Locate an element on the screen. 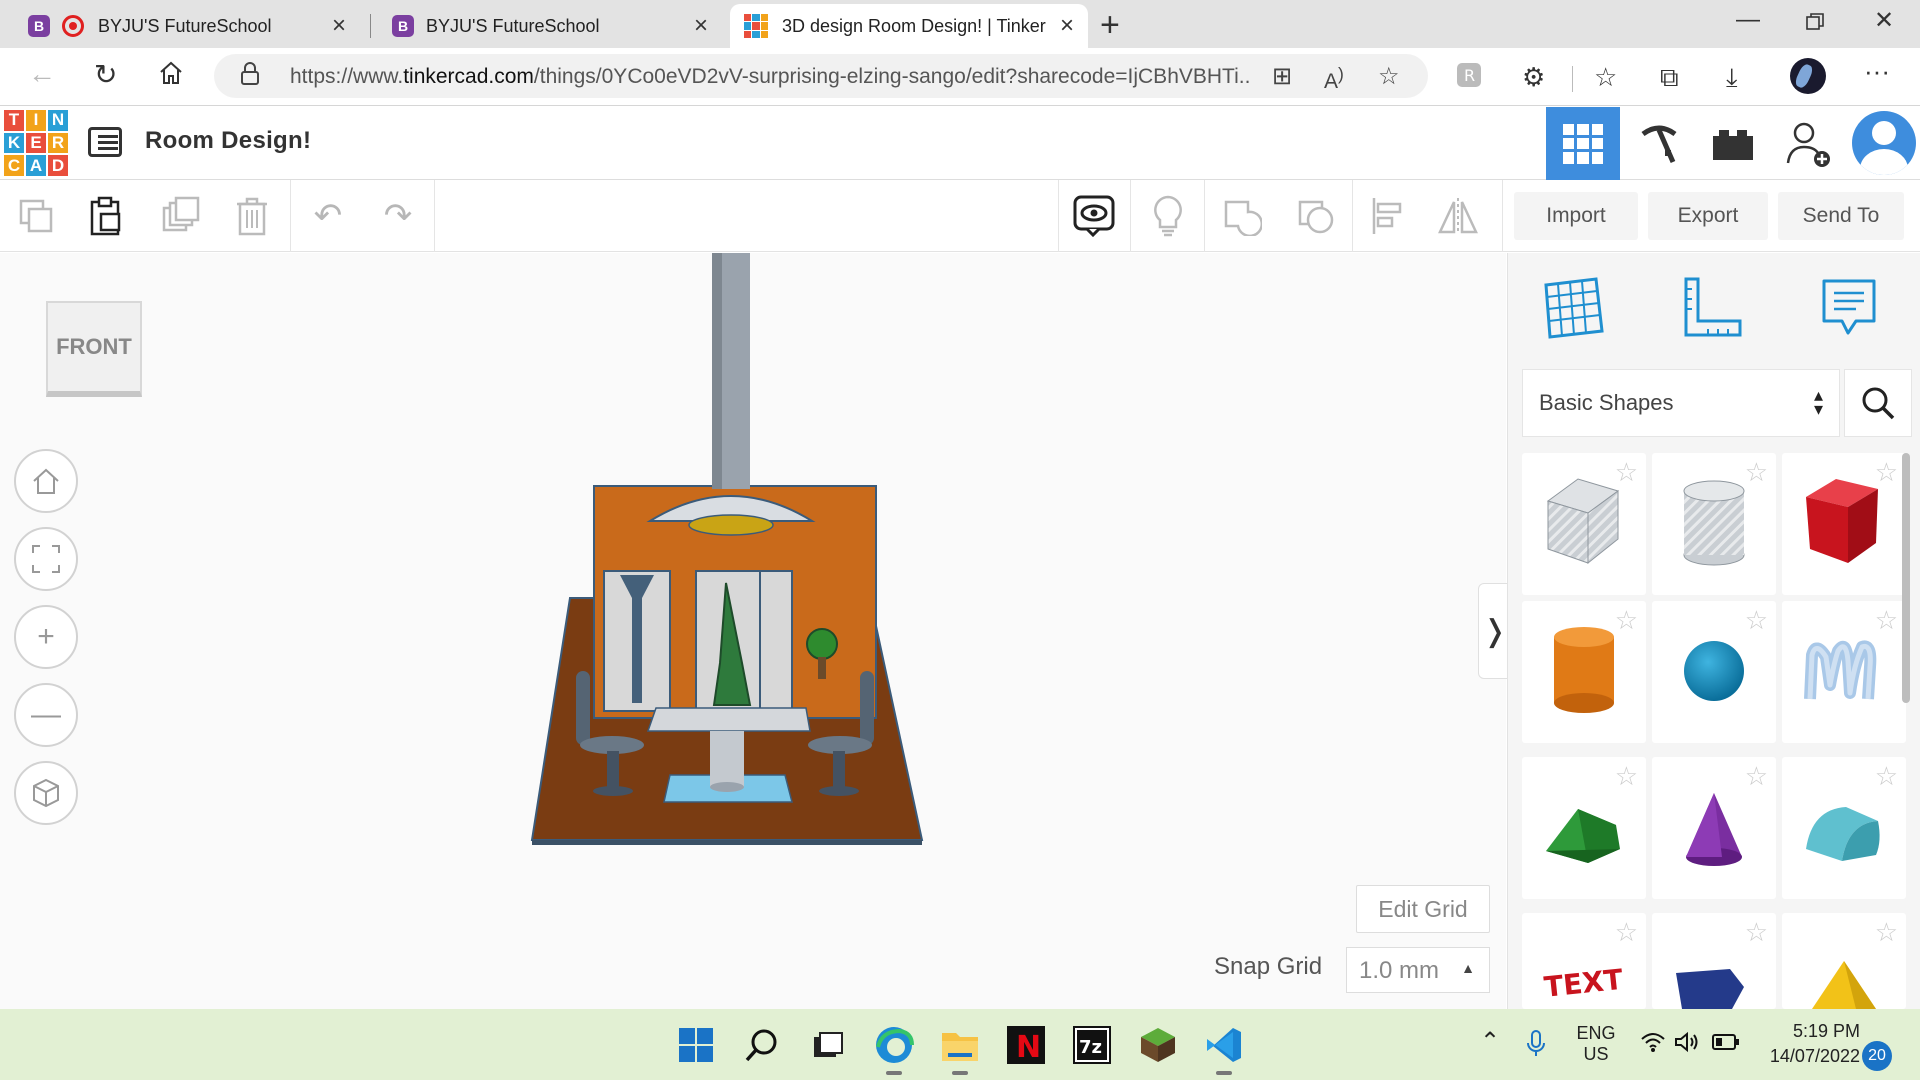  fit-view-button is located at coordinates (46, 559).